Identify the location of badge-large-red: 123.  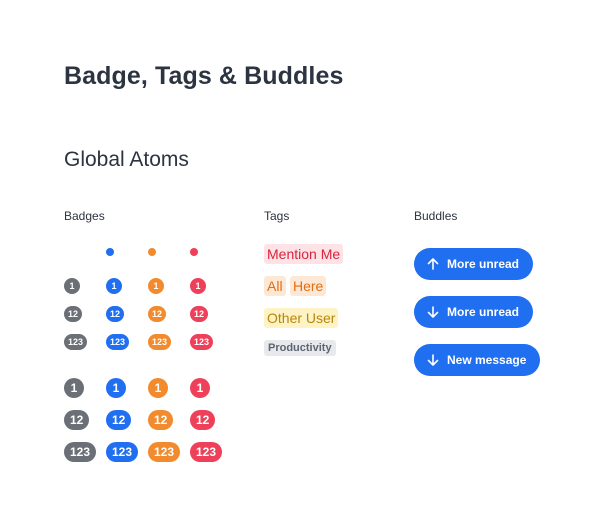
(206, 452).